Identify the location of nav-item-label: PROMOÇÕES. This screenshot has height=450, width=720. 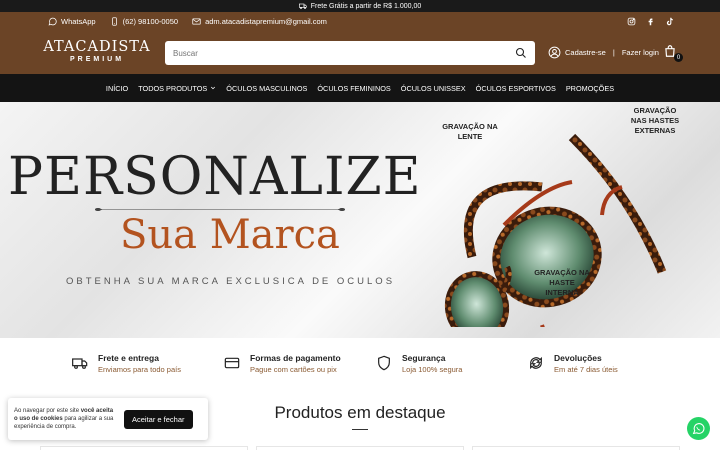
(590, 88).